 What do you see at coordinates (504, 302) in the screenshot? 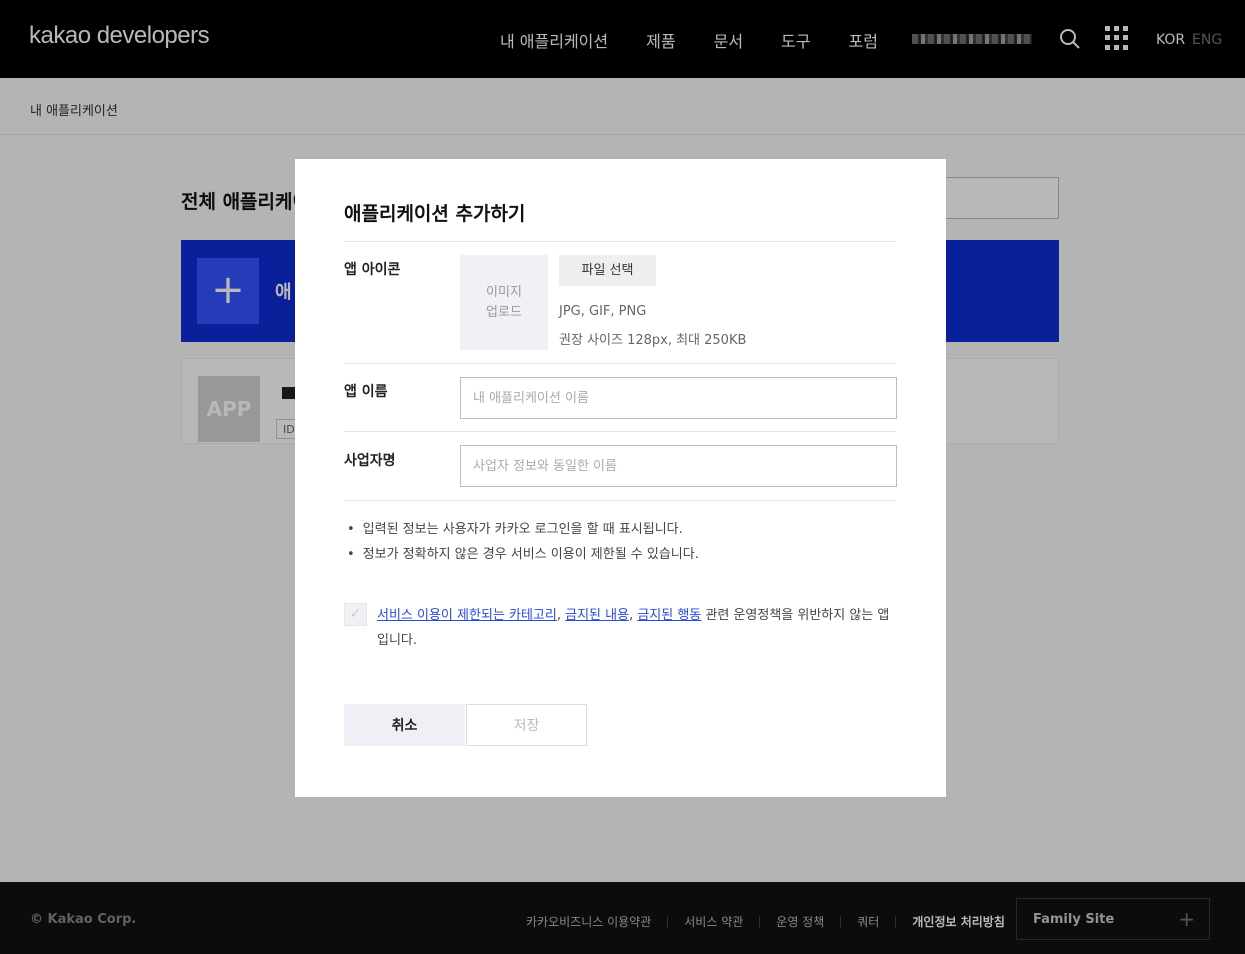
I see `icon-upload-area: 이미지 업로드` at bounding box center [504, 302].